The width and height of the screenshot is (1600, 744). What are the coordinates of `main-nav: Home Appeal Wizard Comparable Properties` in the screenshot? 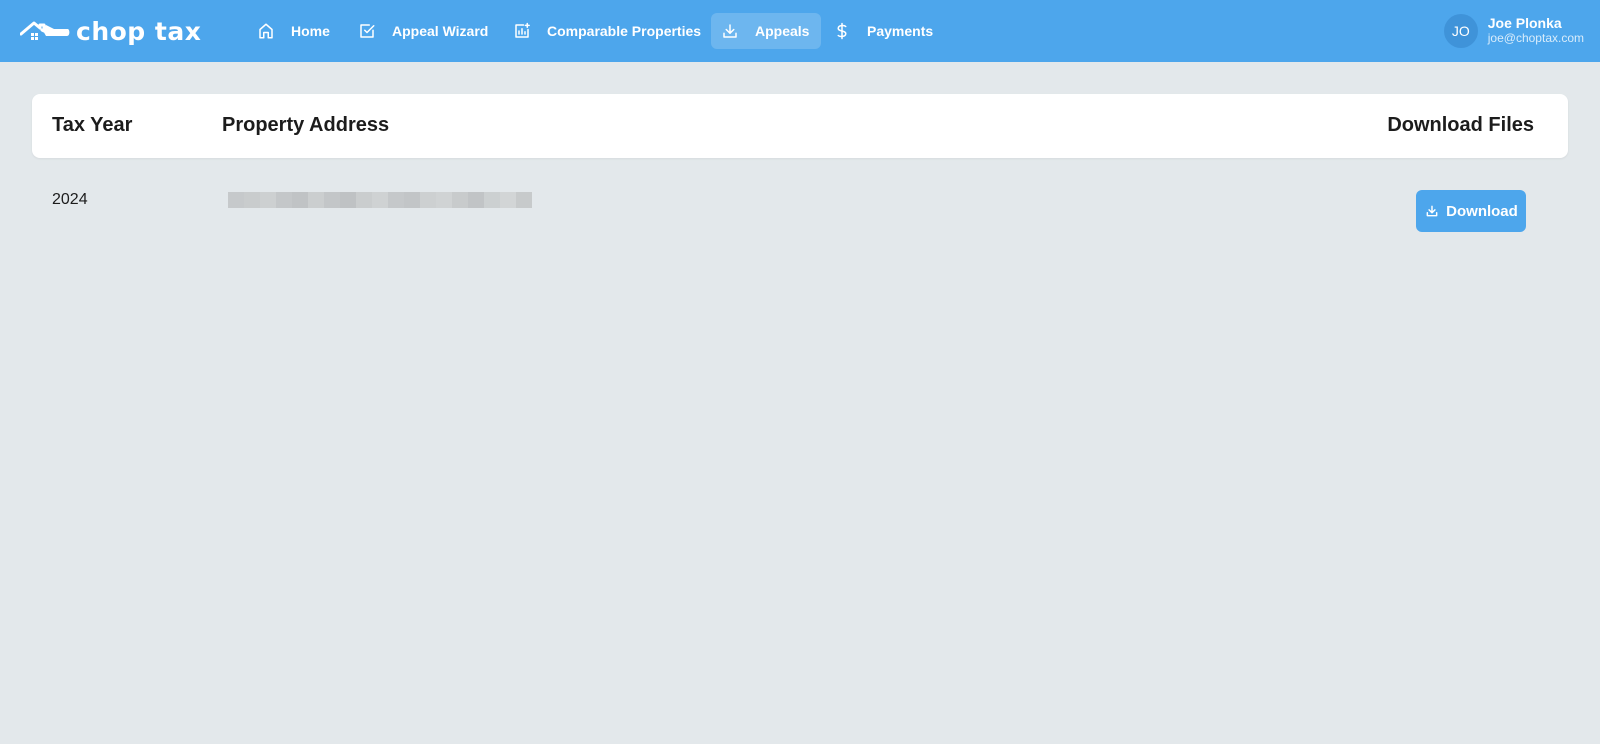 It's located at (595, 31).